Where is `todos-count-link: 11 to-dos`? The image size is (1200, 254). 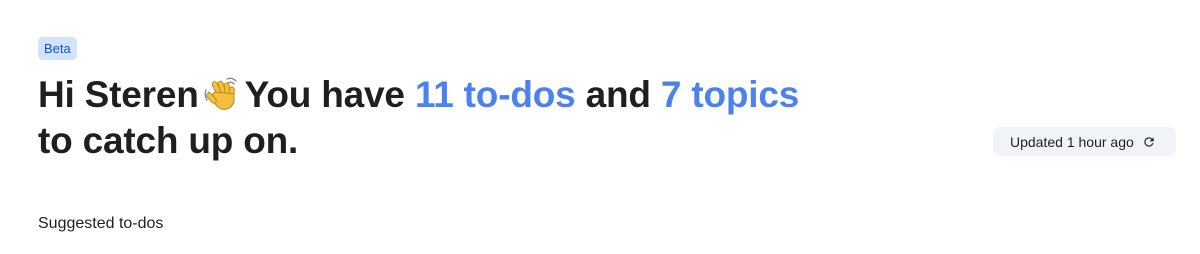 todos-count-link: 11 to-dos is located at coordinates (495, 94).